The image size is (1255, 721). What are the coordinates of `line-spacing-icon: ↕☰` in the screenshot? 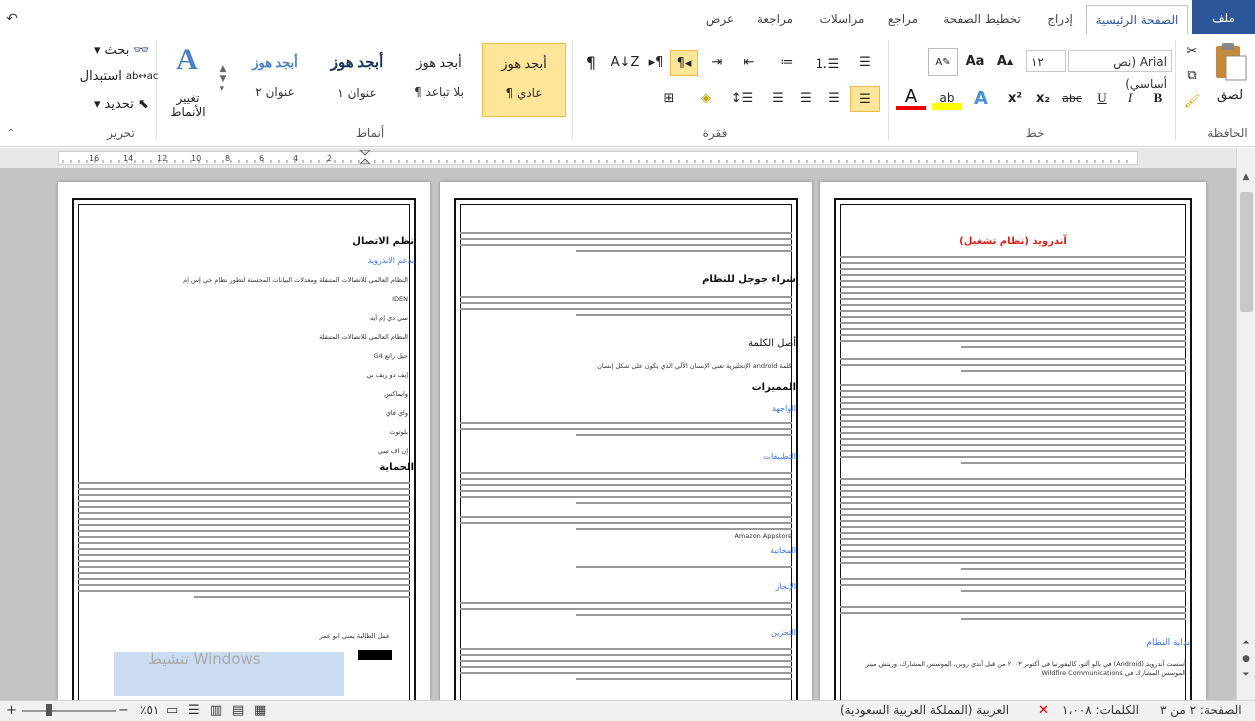 It's located at (742, 98).